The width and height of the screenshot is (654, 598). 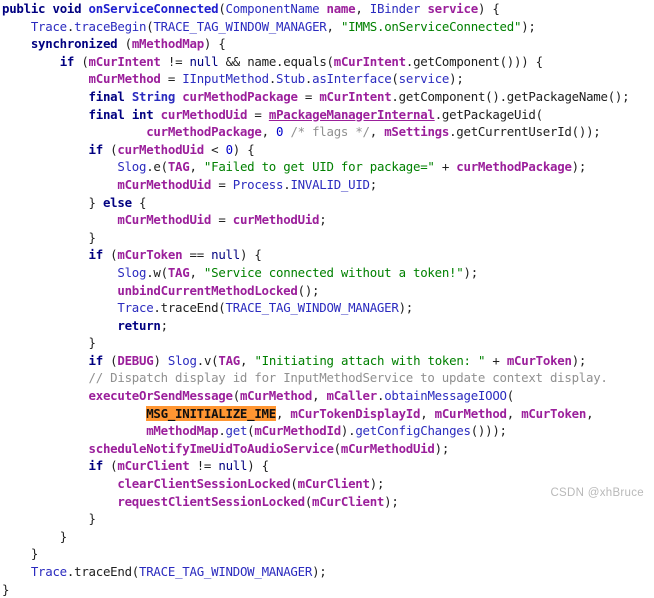 What do you see at coordinates (142, 325) in the screenshot?
I see `code-line: return;` at bounding box center [142, 325].